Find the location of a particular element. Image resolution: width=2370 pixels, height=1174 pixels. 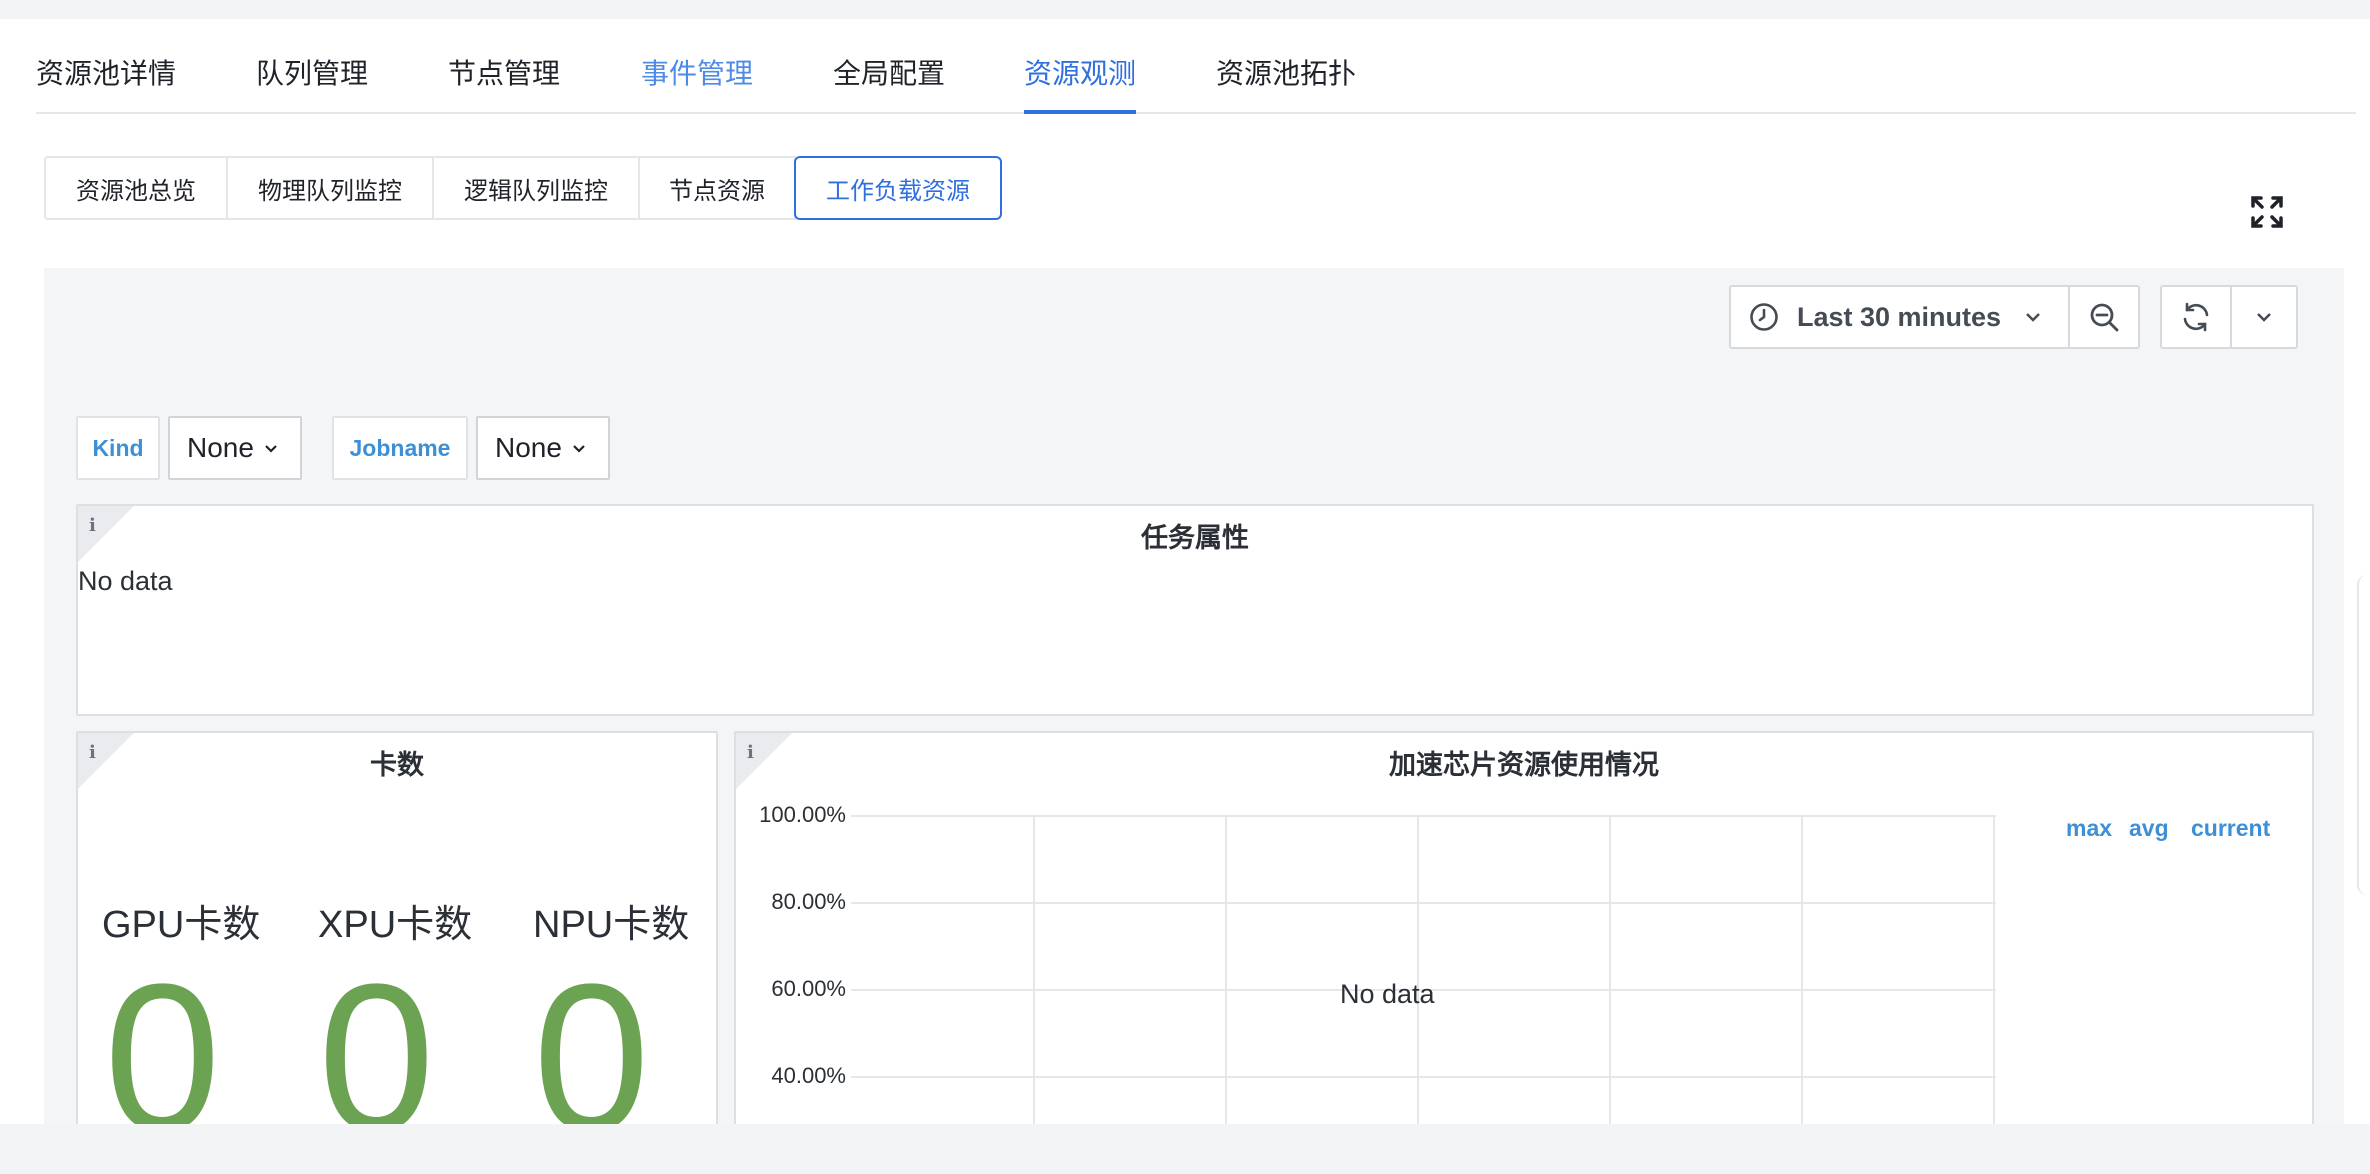

legend-max: max is located at coordinates (2089, 828).